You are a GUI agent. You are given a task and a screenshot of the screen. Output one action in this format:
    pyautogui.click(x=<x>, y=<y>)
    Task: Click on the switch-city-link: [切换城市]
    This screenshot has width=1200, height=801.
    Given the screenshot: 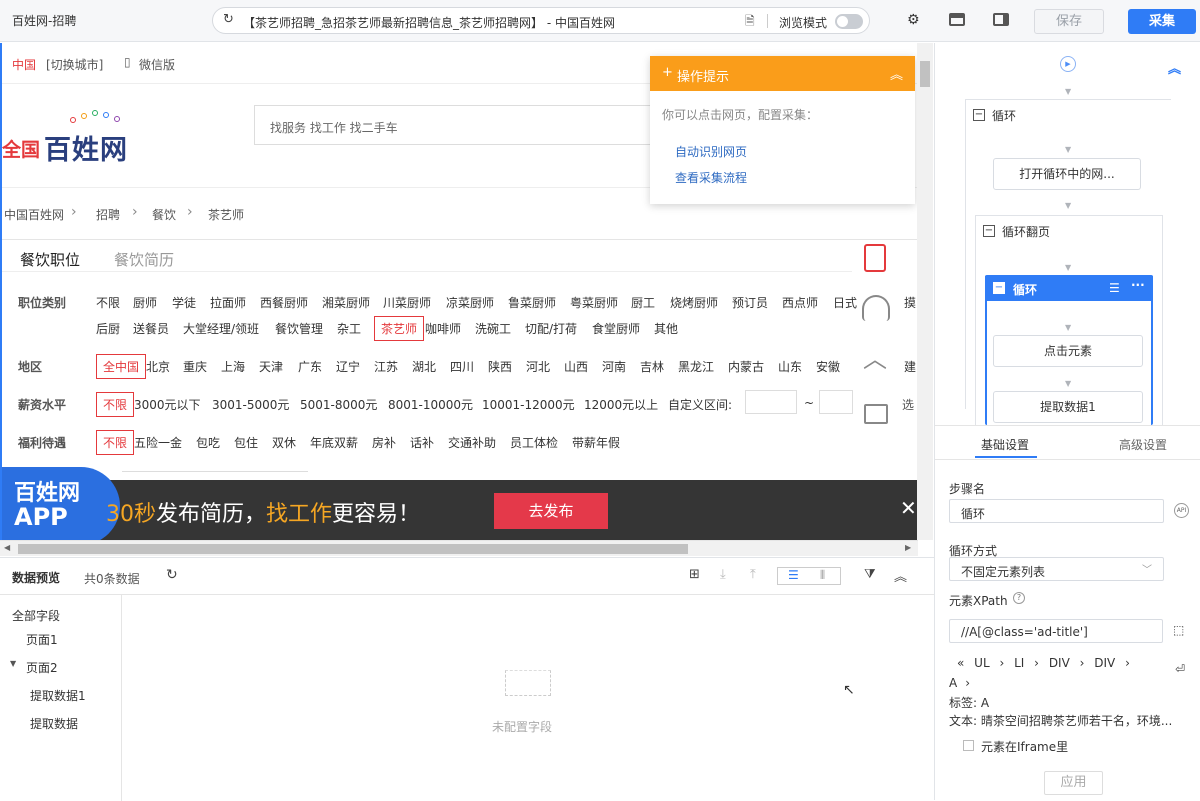 What is the action you would take?
    pyautogui.click(x=74, y=64)
    